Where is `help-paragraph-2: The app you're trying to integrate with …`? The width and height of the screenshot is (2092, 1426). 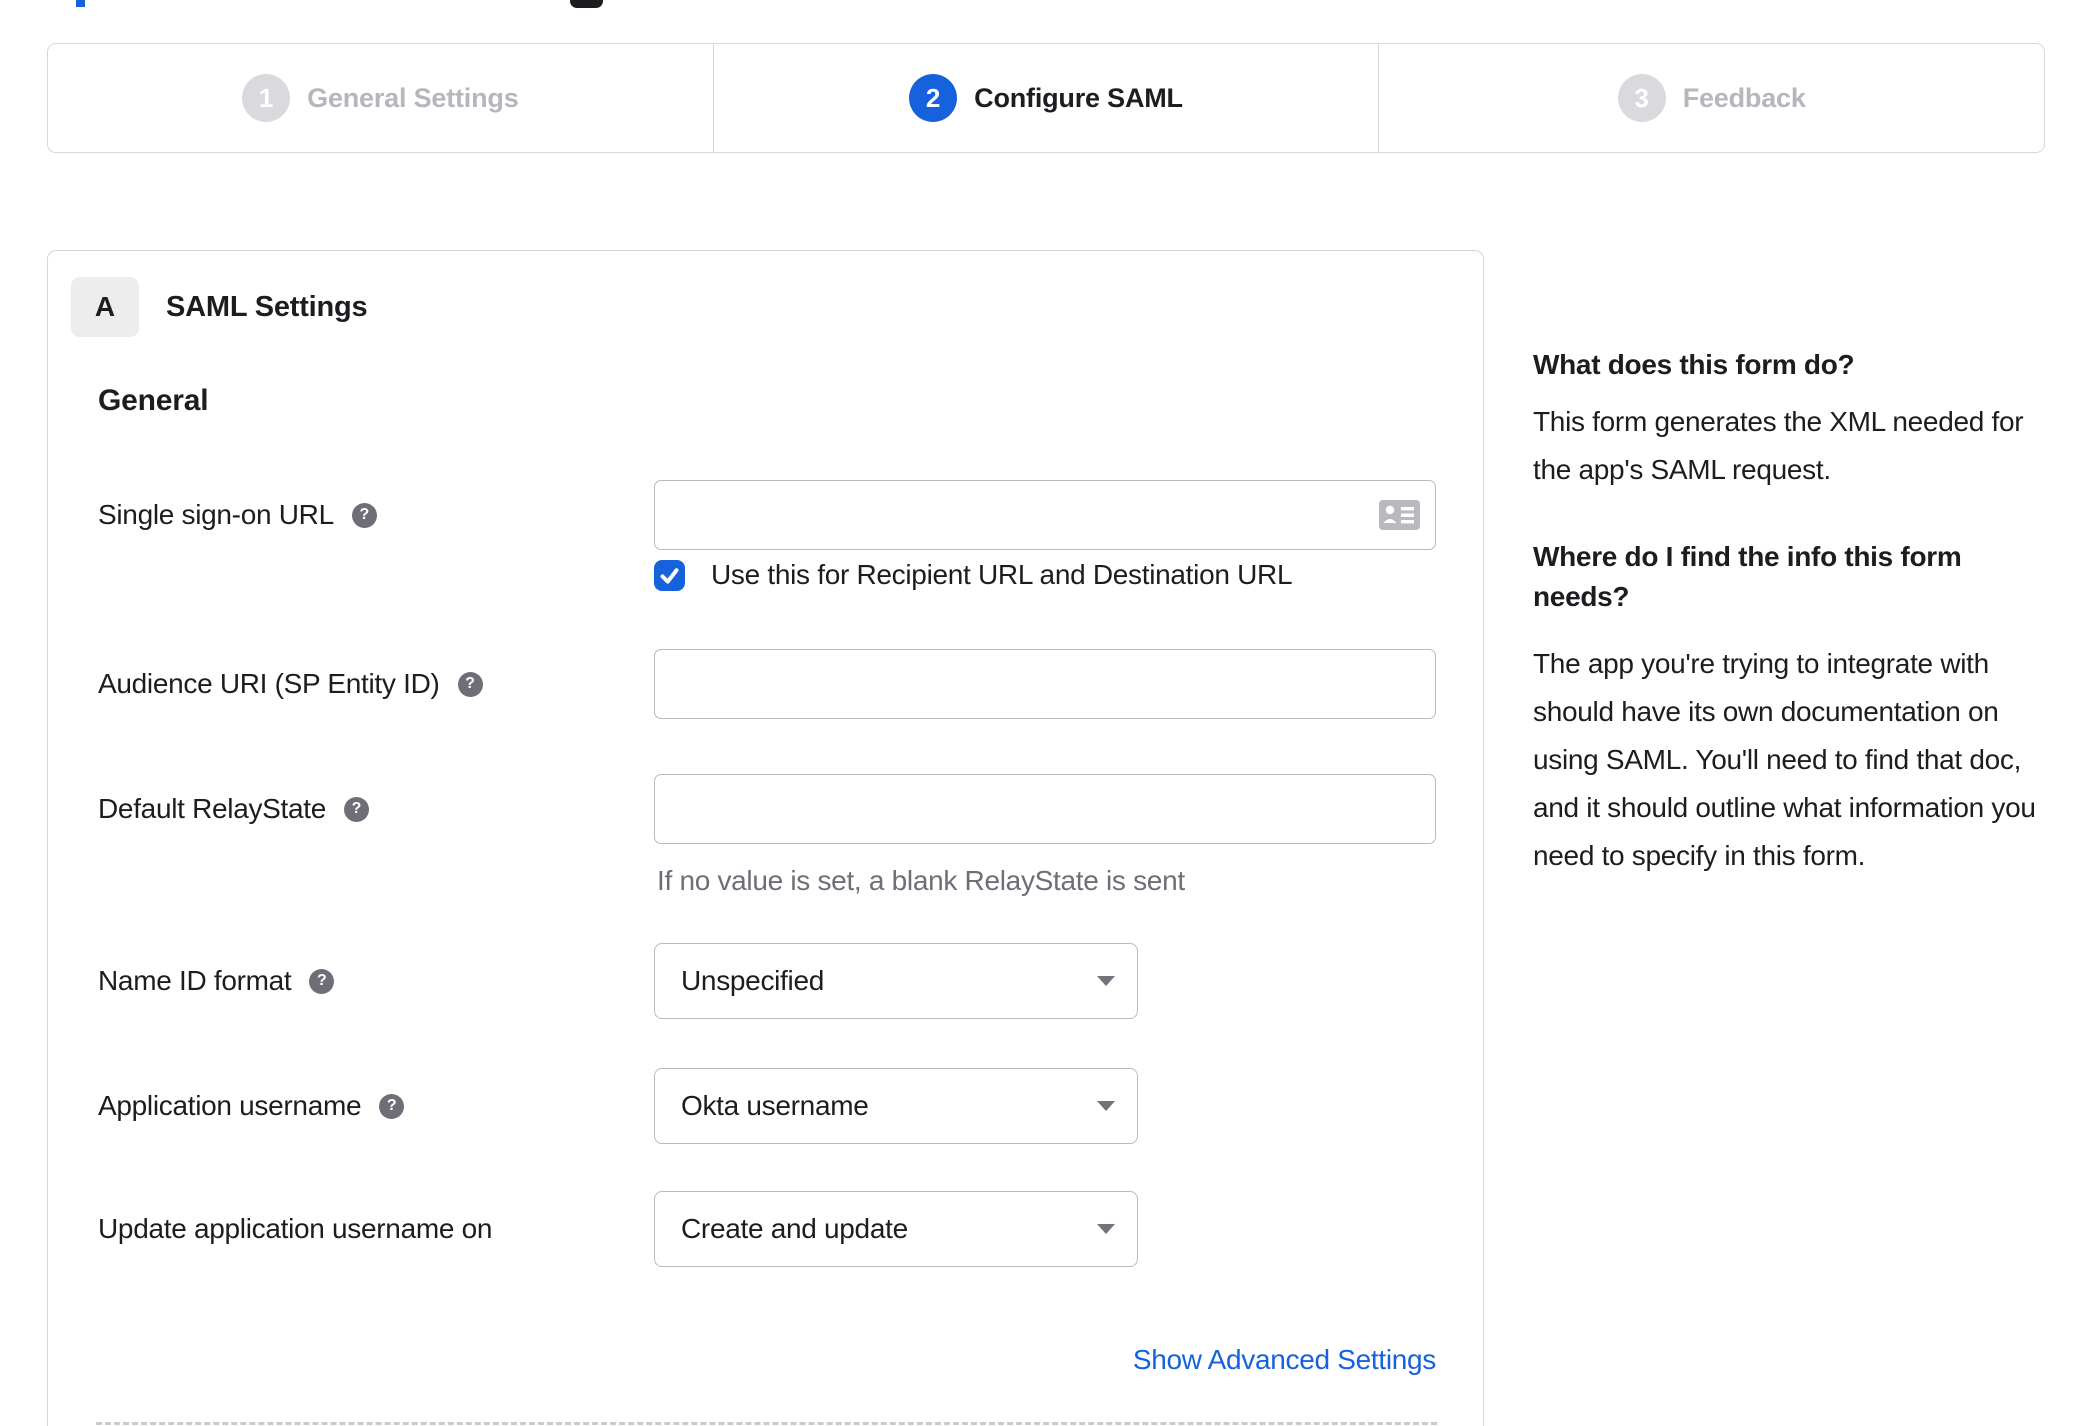 help-paragraph-2: The app you're trying to integrate with … is located at coordinates (1784, 759).